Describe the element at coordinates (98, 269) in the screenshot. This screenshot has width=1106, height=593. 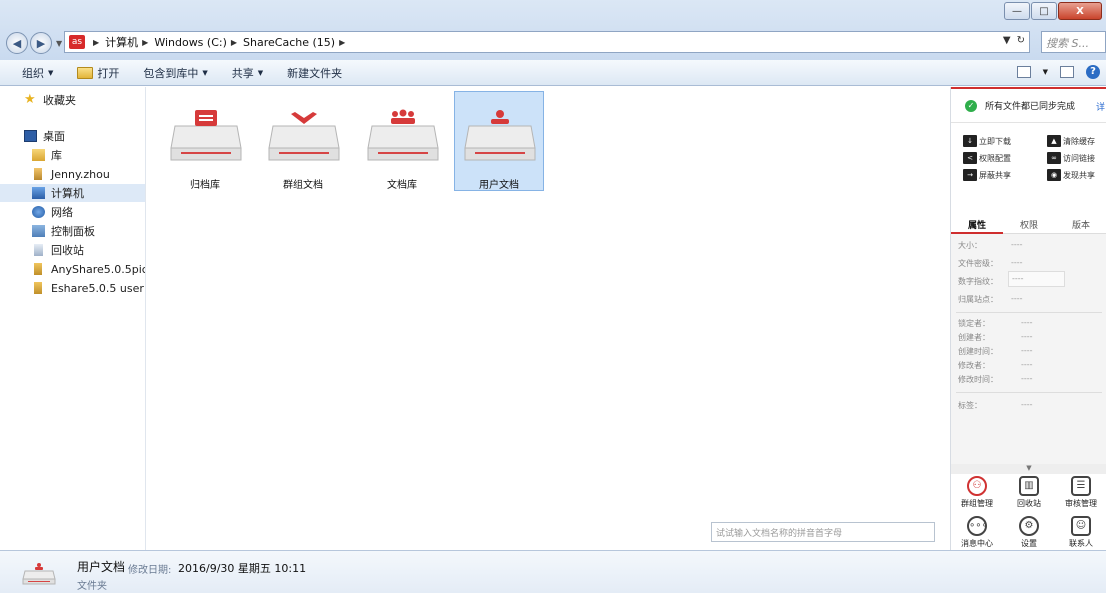
I see `sidebar-item-label: AnyShare5.0.5pictu` at that location.